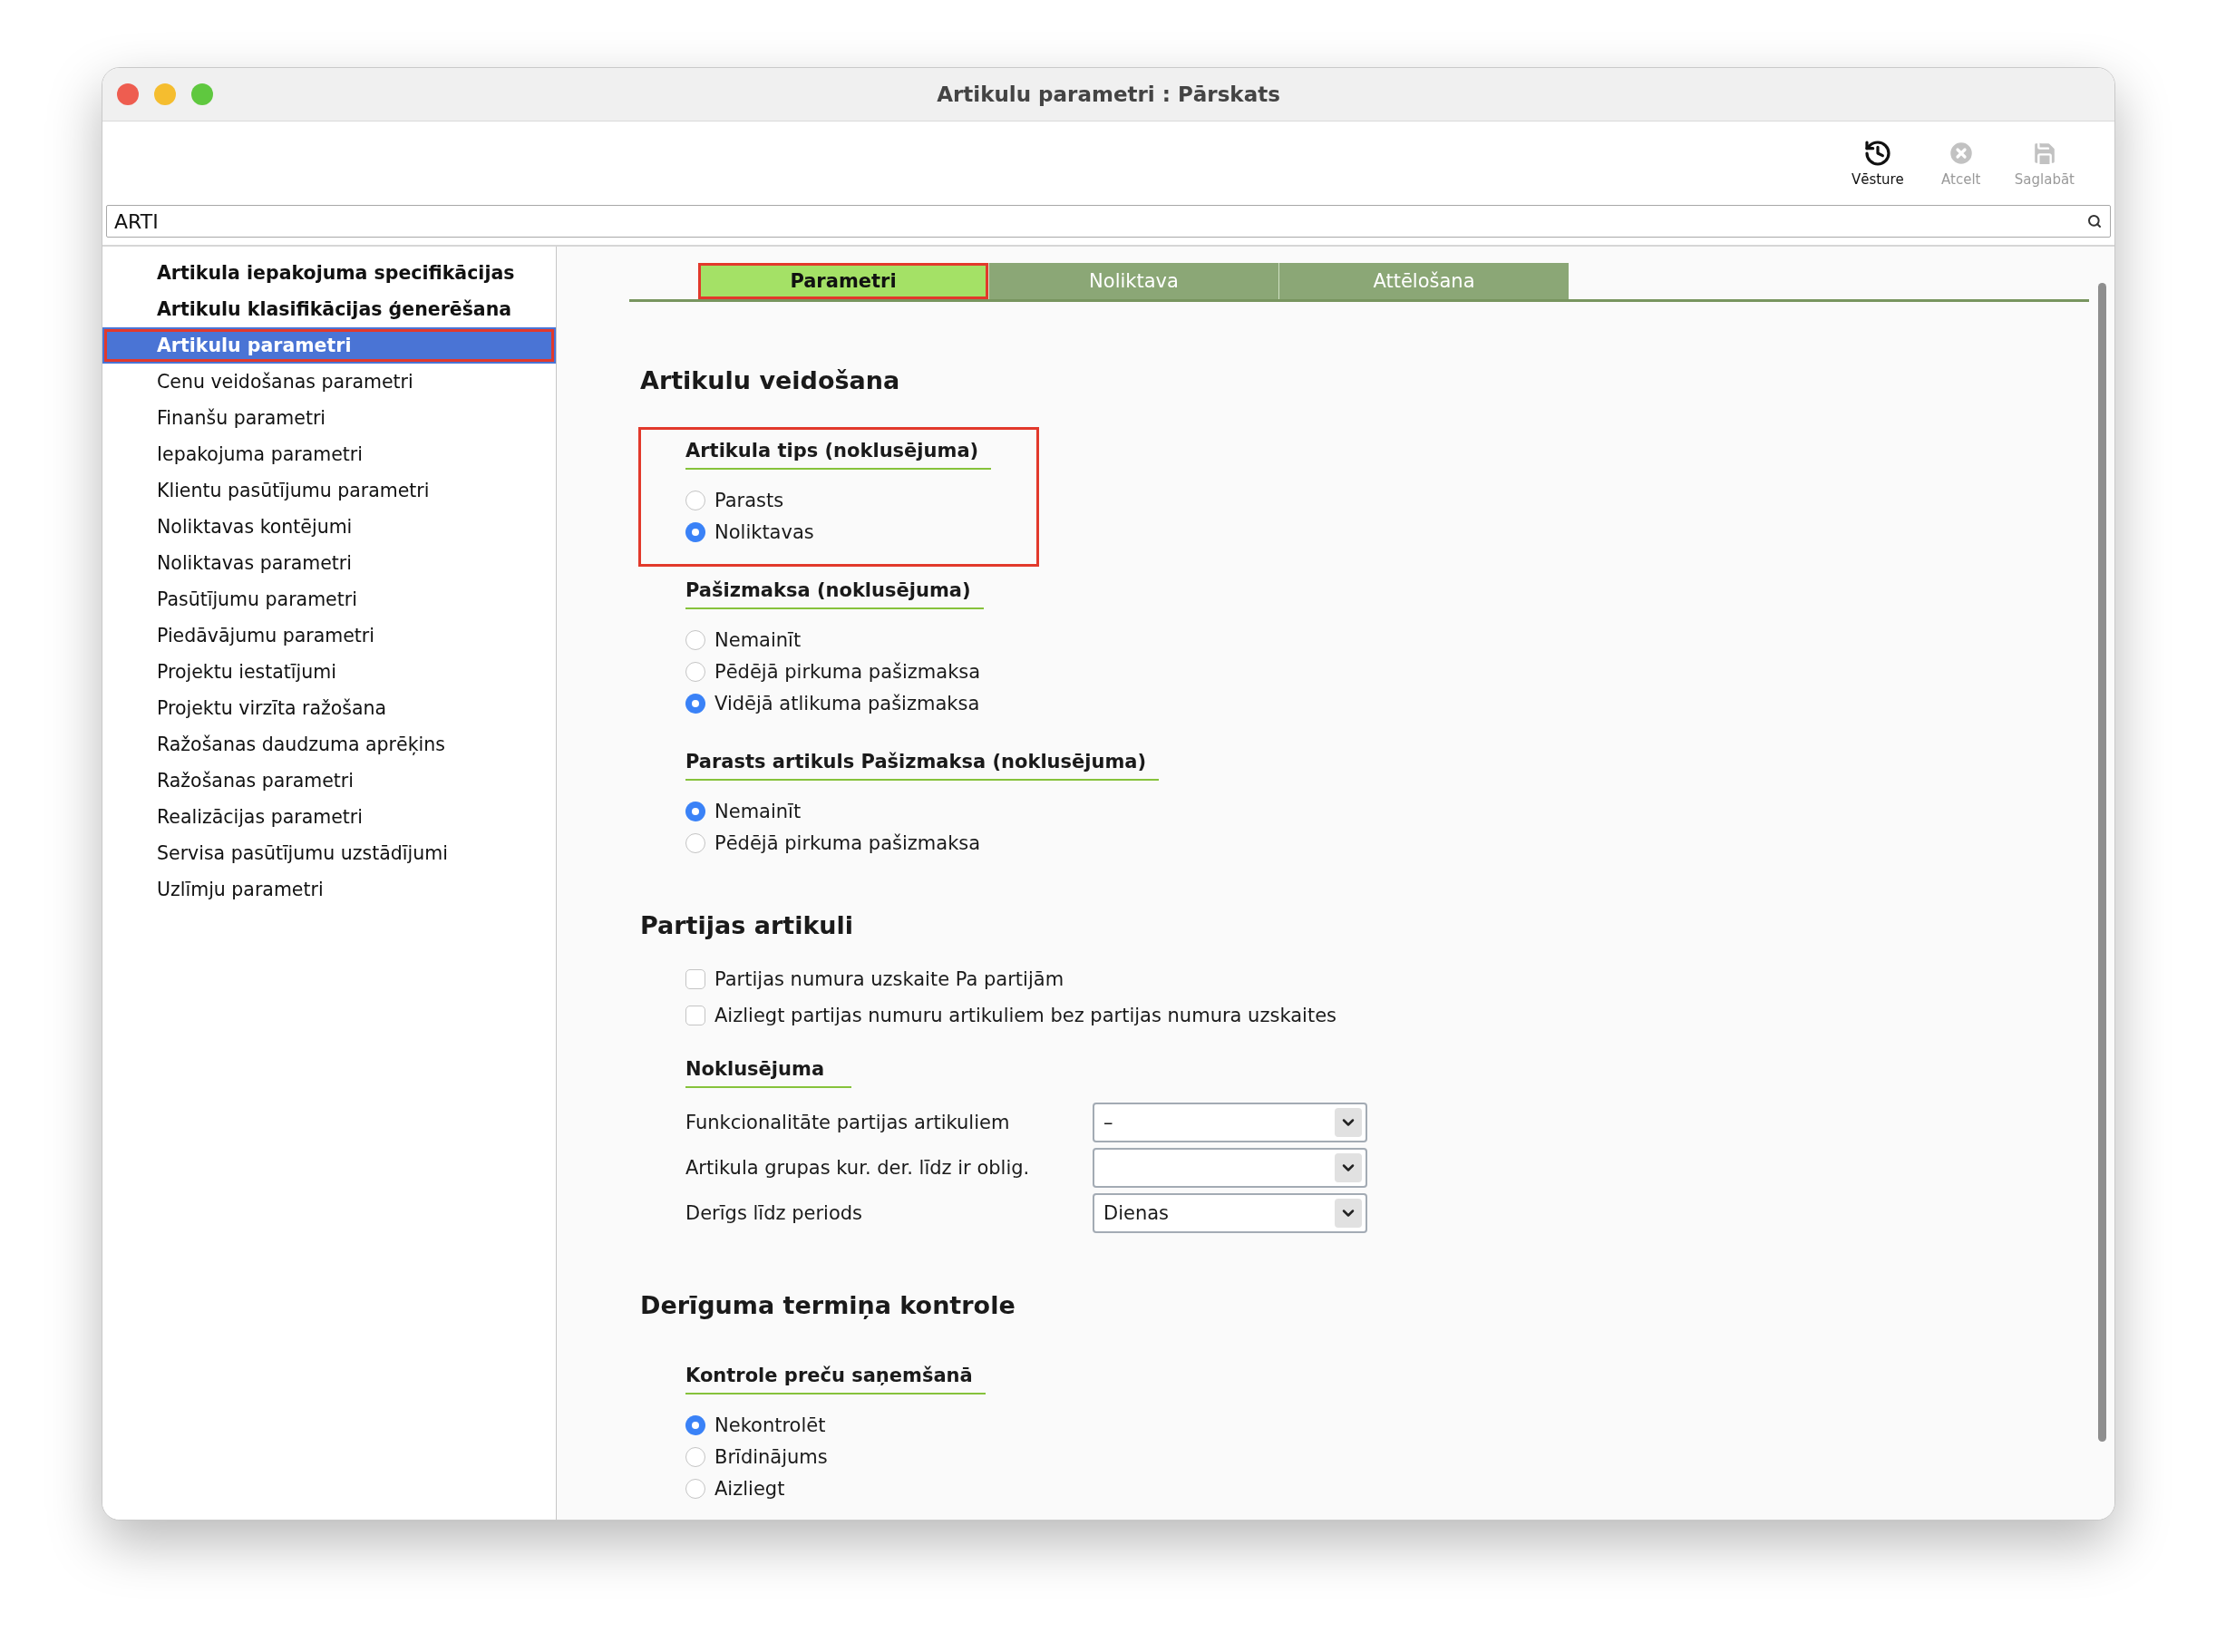 The width and height of the screenshot is (2216, 1652). Describe the element at coordinates (922, 765) in the screenshot. I see `group-title: Parasts artikuls Pašizmaksa (noklusējuma)` at that location.